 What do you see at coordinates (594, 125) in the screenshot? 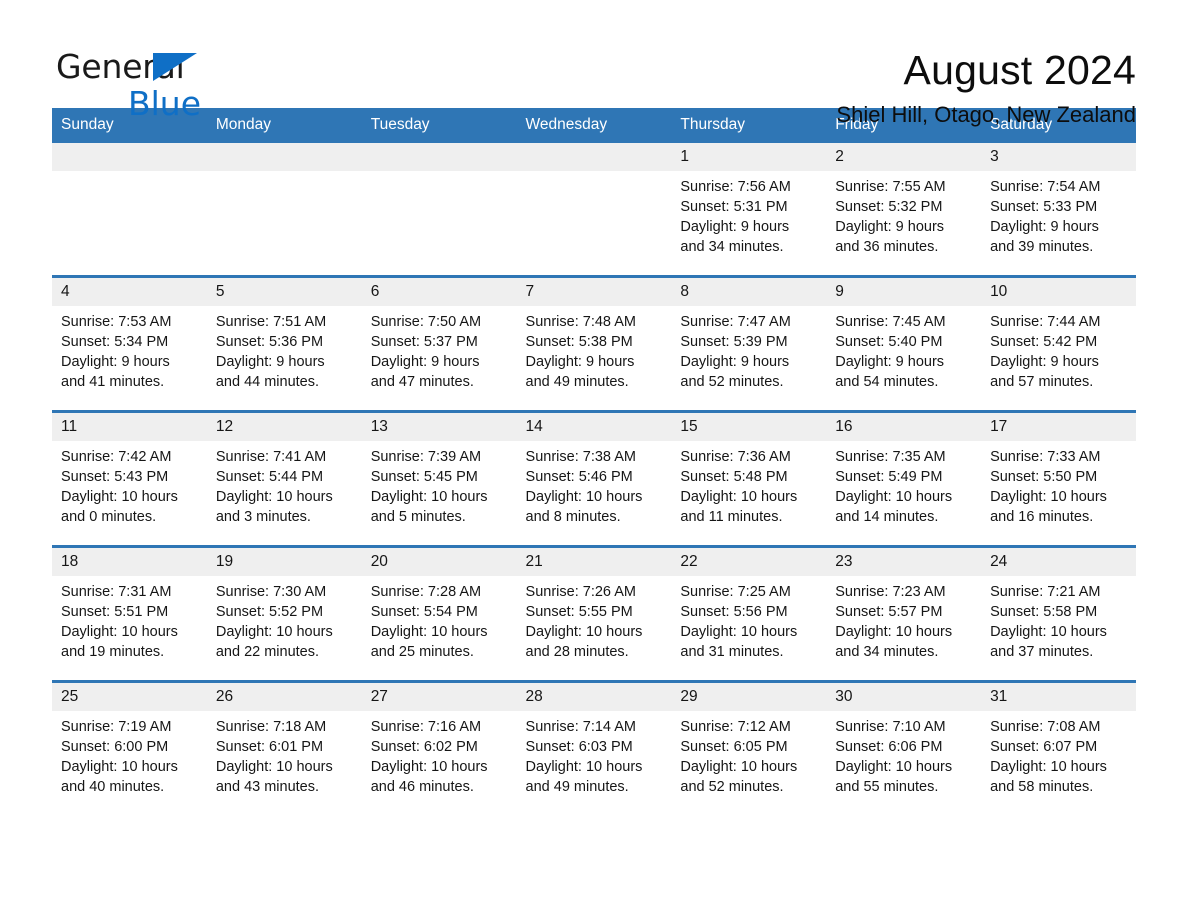
I see `weekday-header-wednesday: Wednesday` at bounding box center [594, 125].